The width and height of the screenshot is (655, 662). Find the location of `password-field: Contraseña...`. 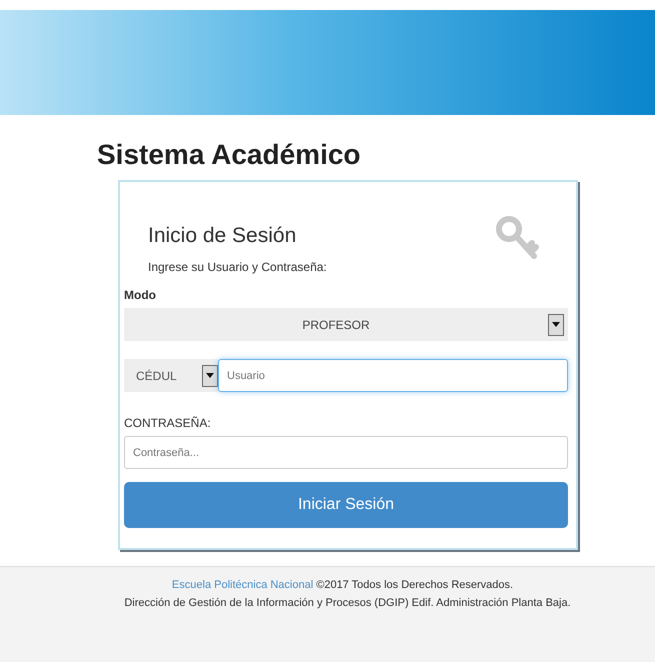

password-field: Contraseña... is located at coordinates (346, 452).